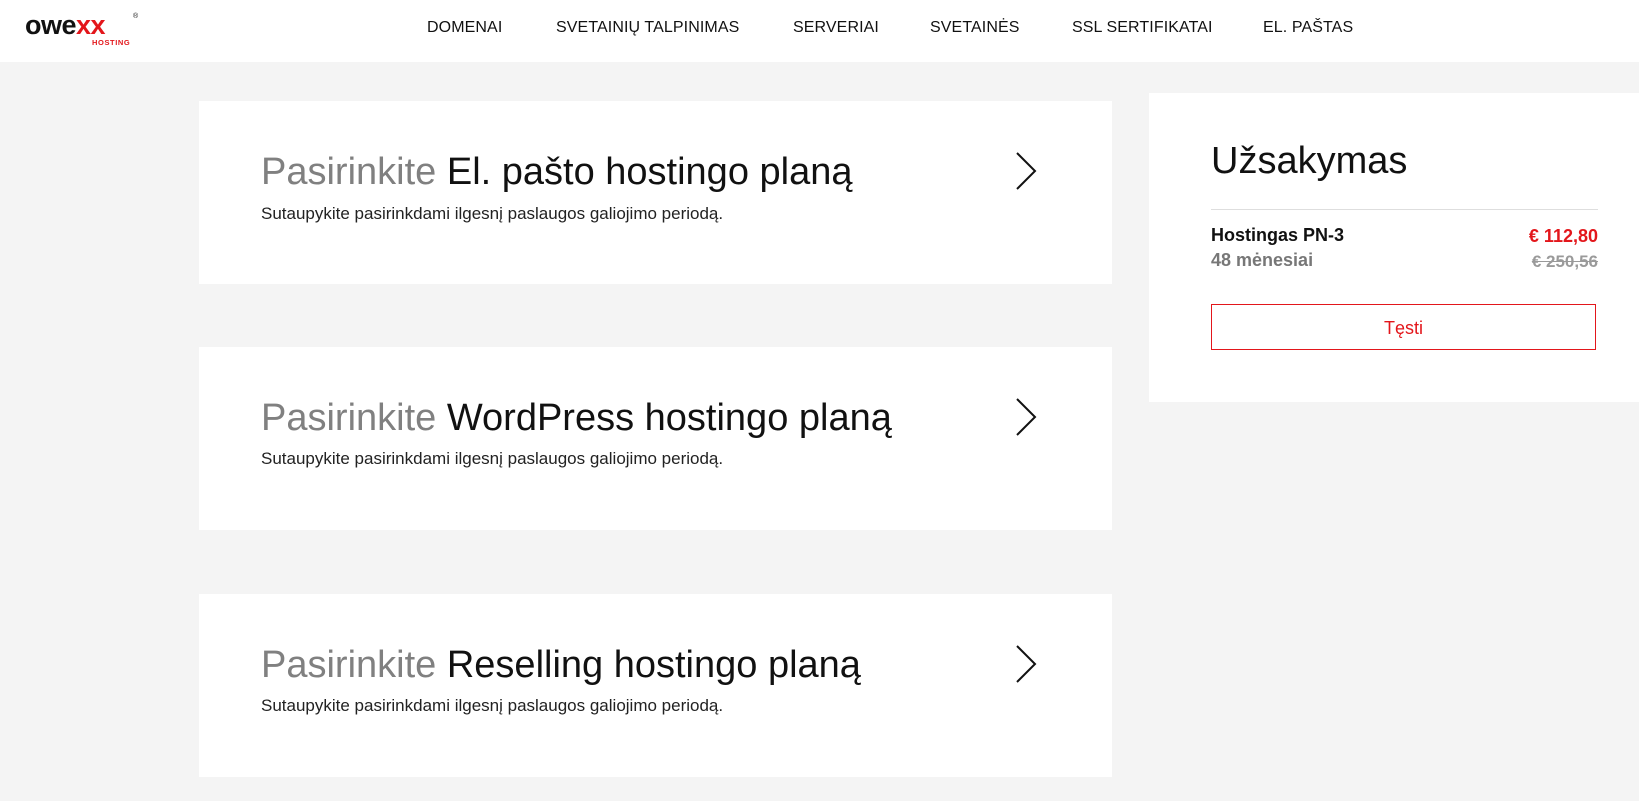 The height and width of the screenshot is (801, 1639). I want to click on nav-item-el-pastas: EL. PAŠTAS, so click(1308, 28).